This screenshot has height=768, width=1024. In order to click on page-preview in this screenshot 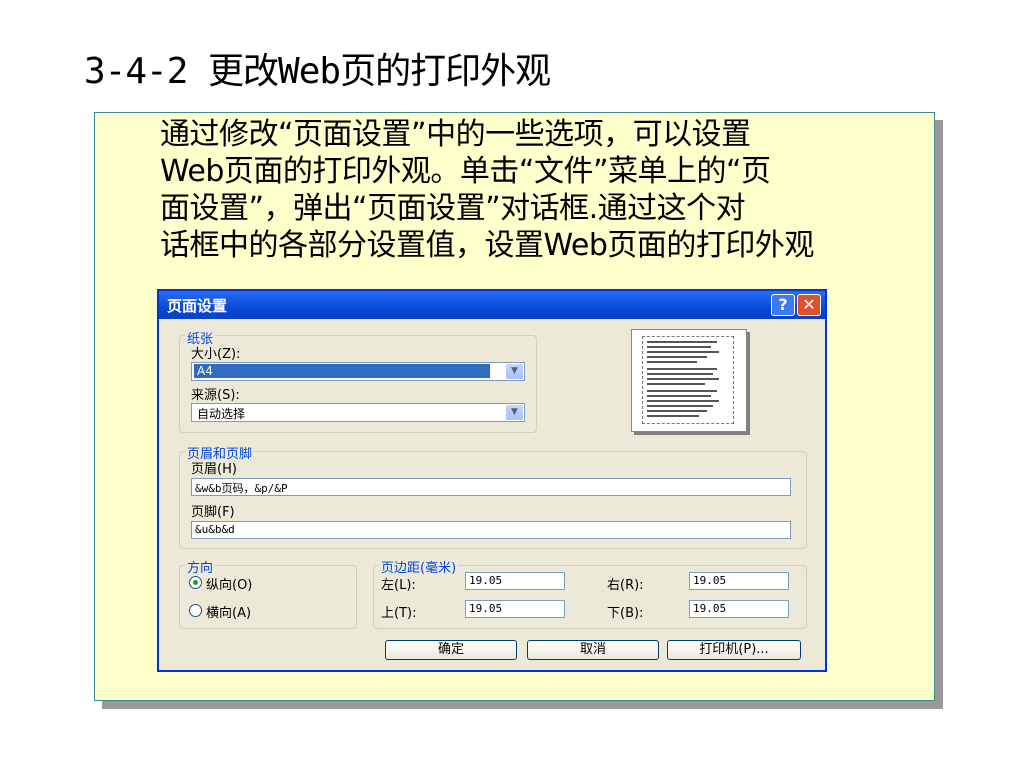, I will do `click(689, 380)`.